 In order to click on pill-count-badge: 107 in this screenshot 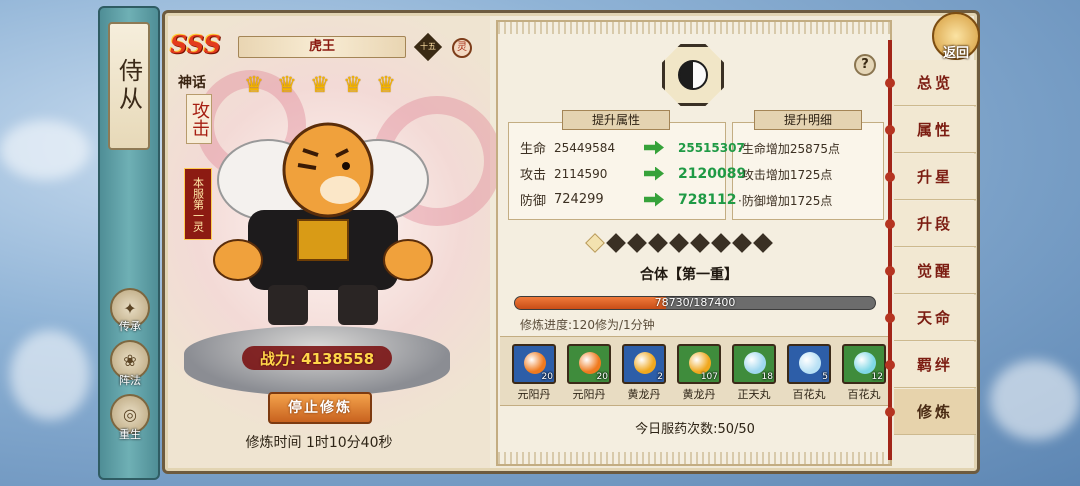, I will do `click(709, 377)`.